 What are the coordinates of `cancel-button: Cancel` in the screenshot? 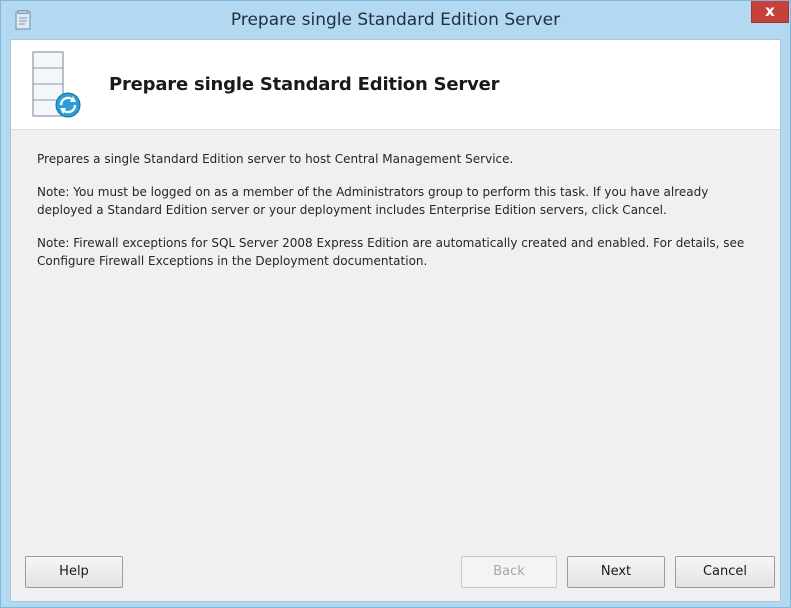 It's located at (725, 572).